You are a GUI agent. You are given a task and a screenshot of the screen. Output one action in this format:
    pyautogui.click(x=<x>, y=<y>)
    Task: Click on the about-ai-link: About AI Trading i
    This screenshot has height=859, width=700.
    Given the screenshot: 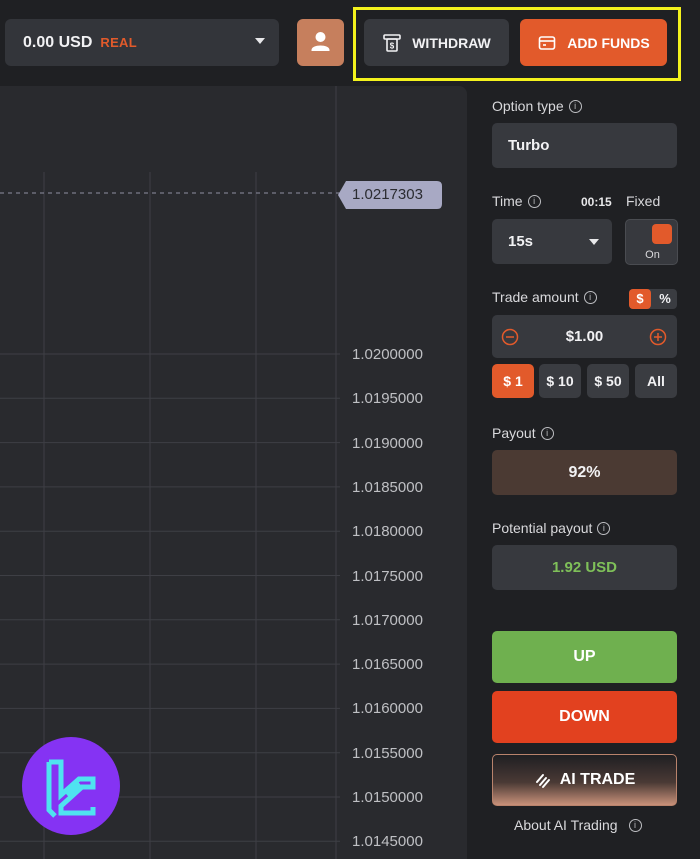 What is the action you would take?
    pyautogui.click(x=578, y=825)
    